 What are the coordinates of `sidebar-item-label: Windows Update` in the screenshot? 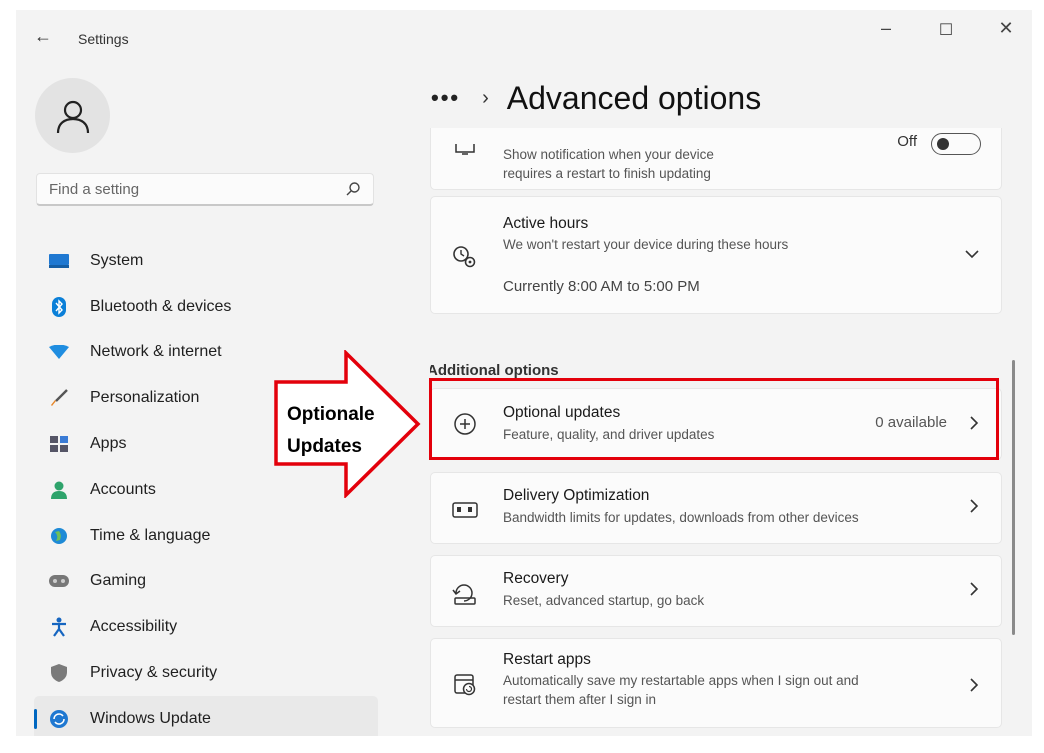 It's located at (150, 718).